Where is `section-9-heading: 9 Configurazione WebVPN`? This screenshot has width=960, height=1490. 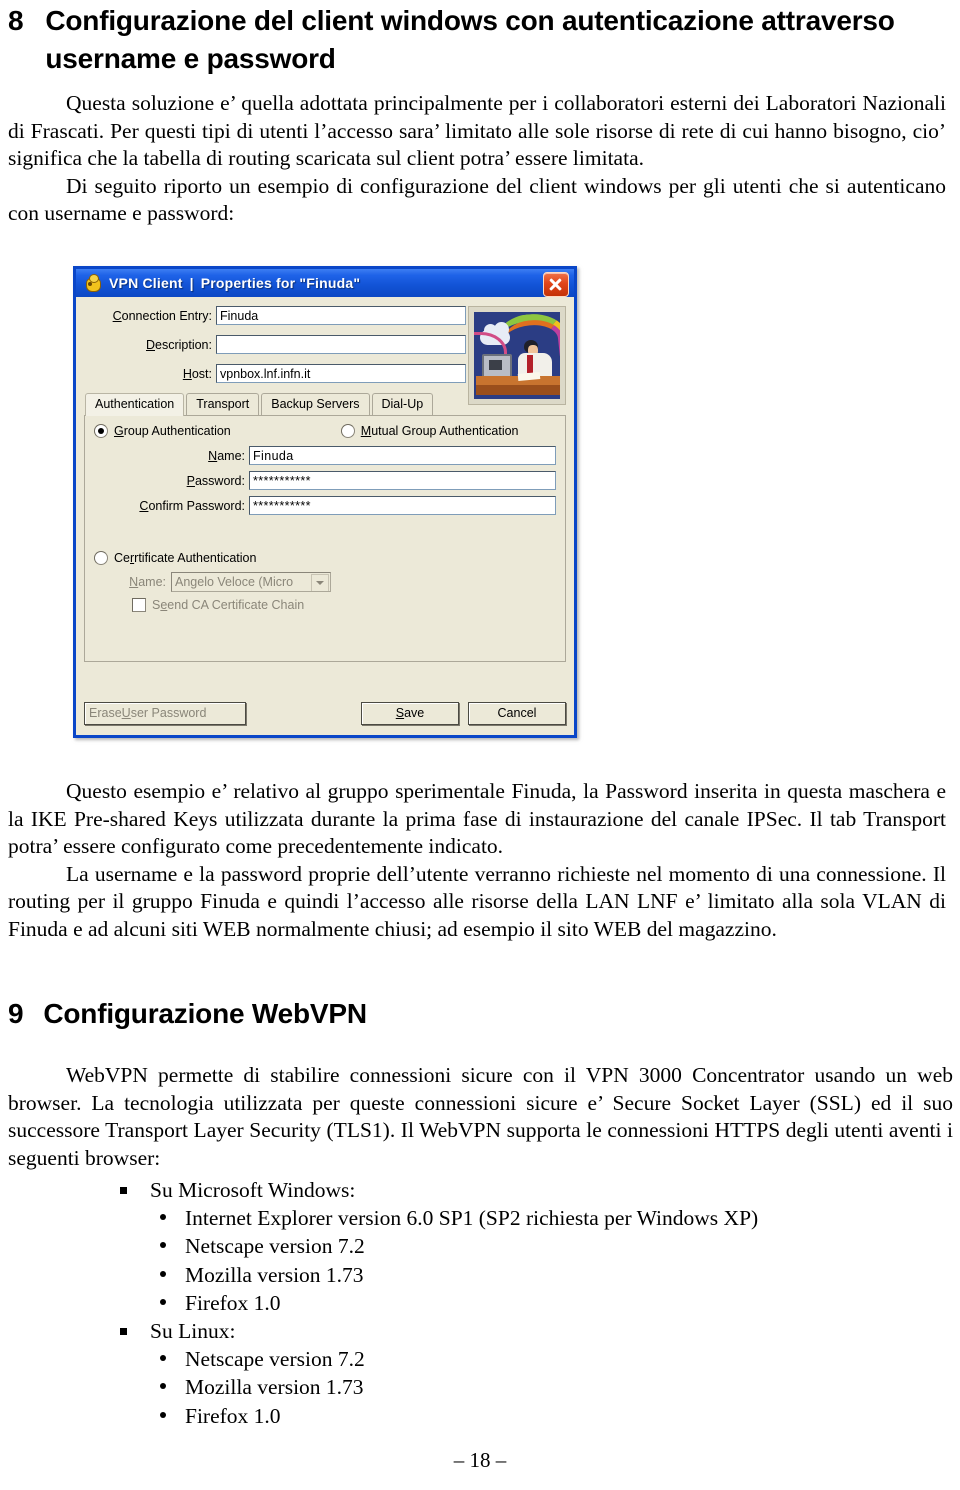 section-9-heading: 9 Configurazione WebVPN is located at coordinates (458, 1014).